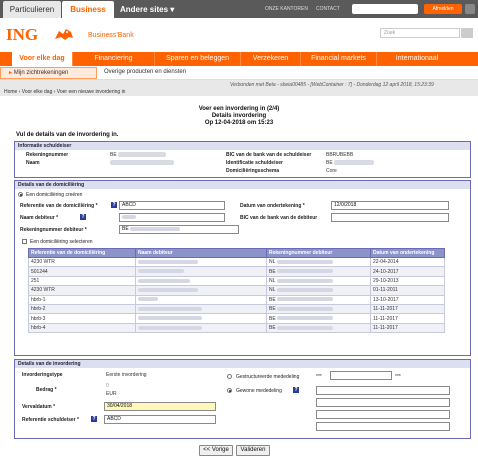 This screenshot has width=478, height=464. Describe the element at coordinates (22, 35) in the screenshot. I see `ing-logo: ING` at that location.